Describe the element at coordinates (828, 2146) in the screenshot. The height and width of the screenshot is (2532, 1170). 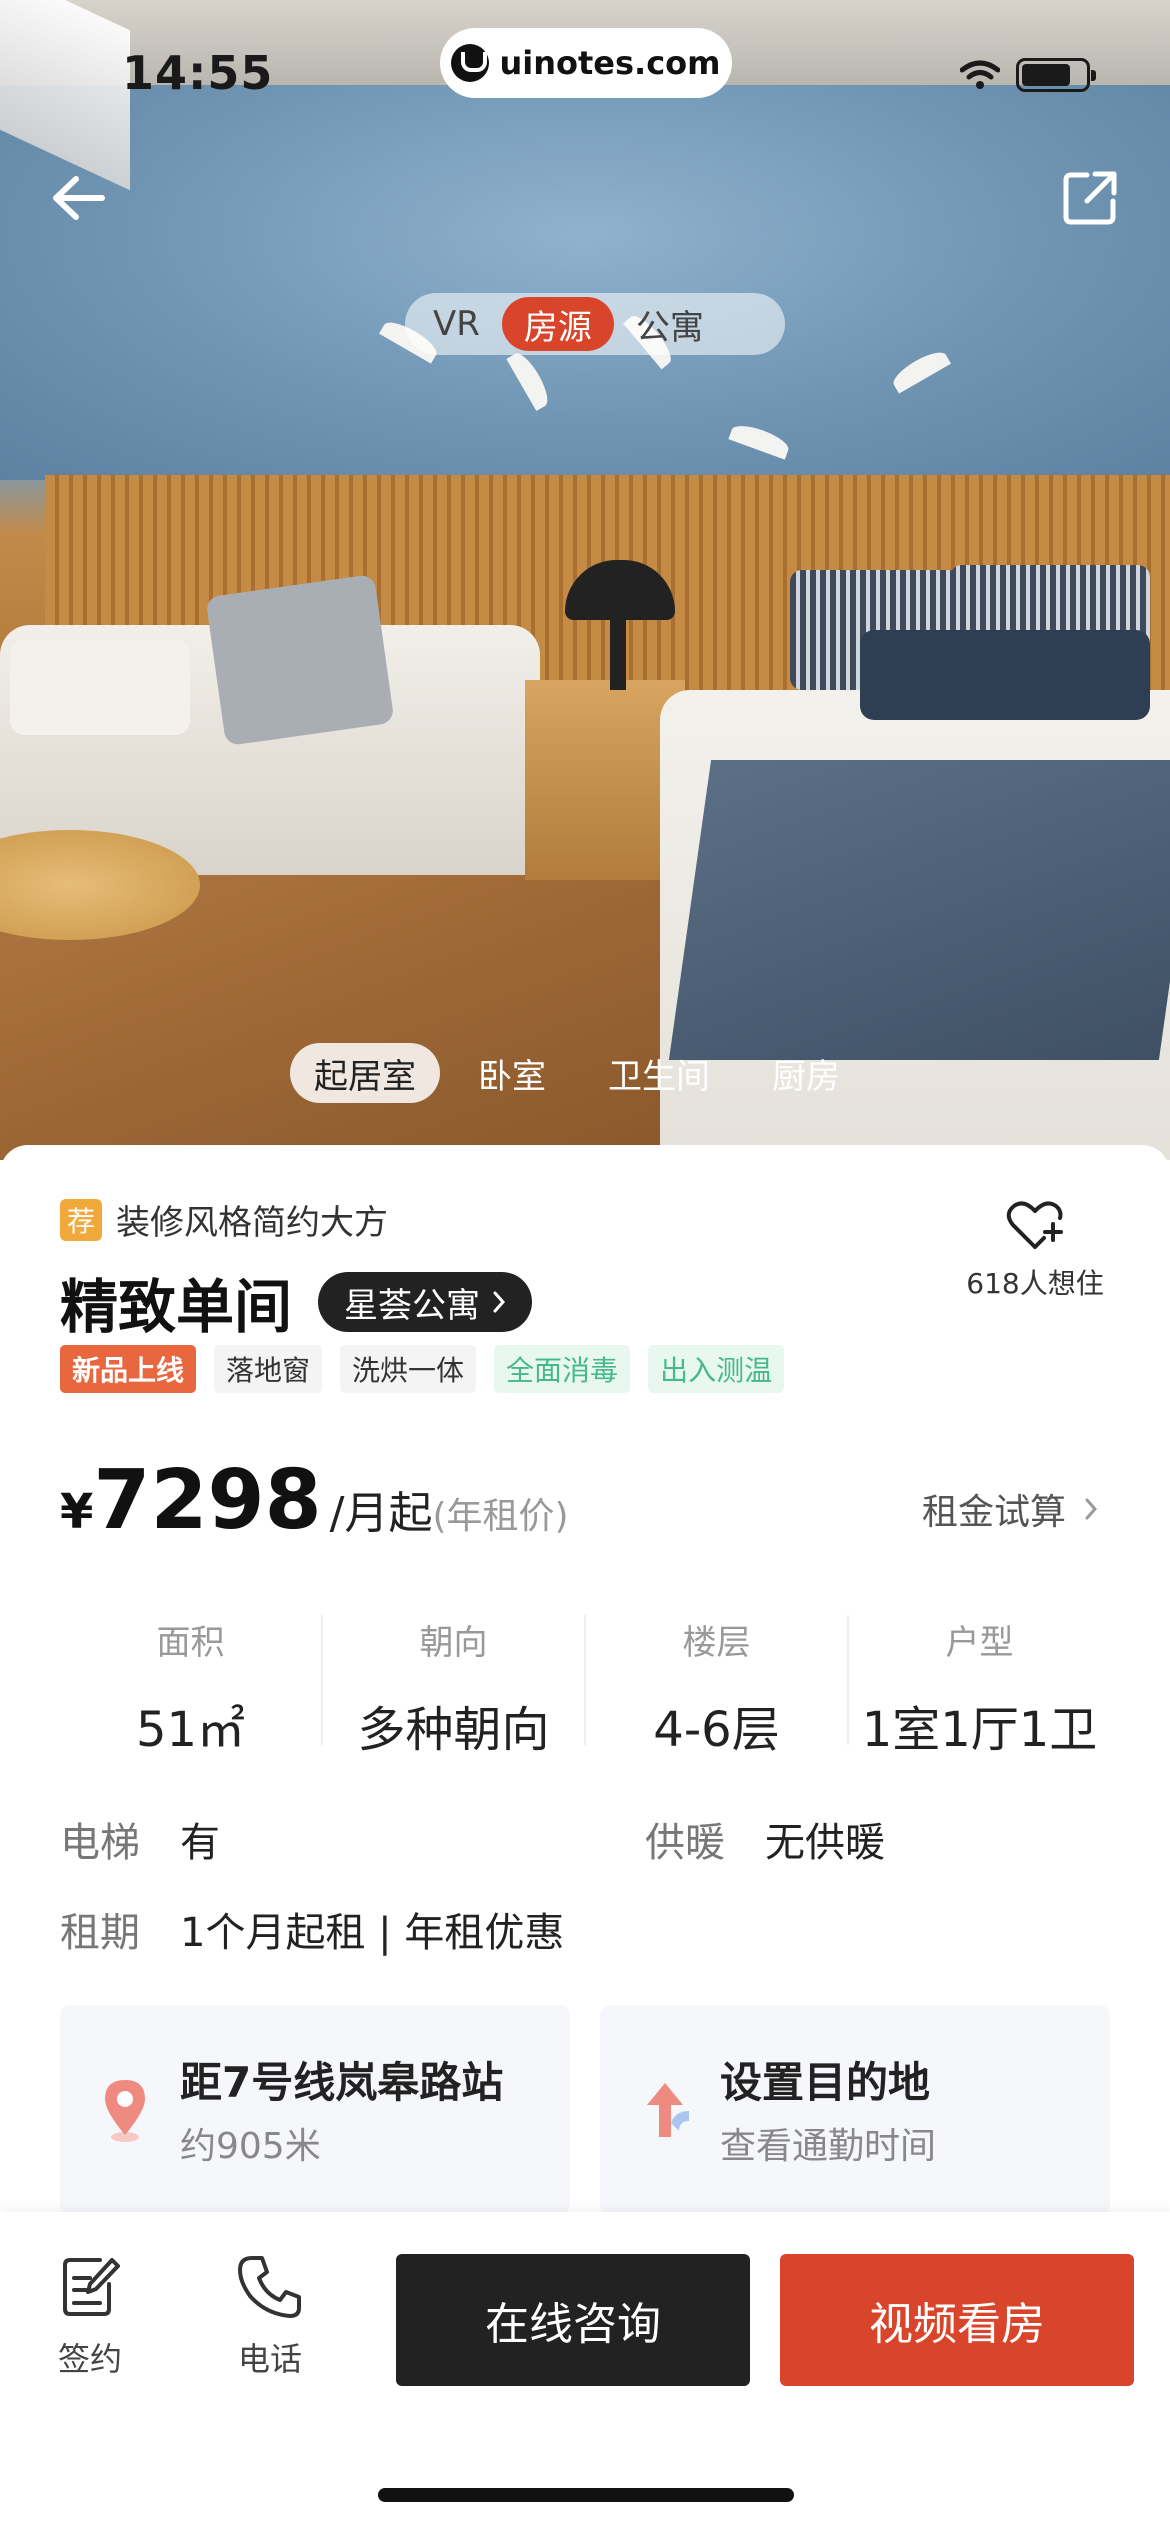
I see `set-destination-subtitle: 查看通勤时间` at that location.